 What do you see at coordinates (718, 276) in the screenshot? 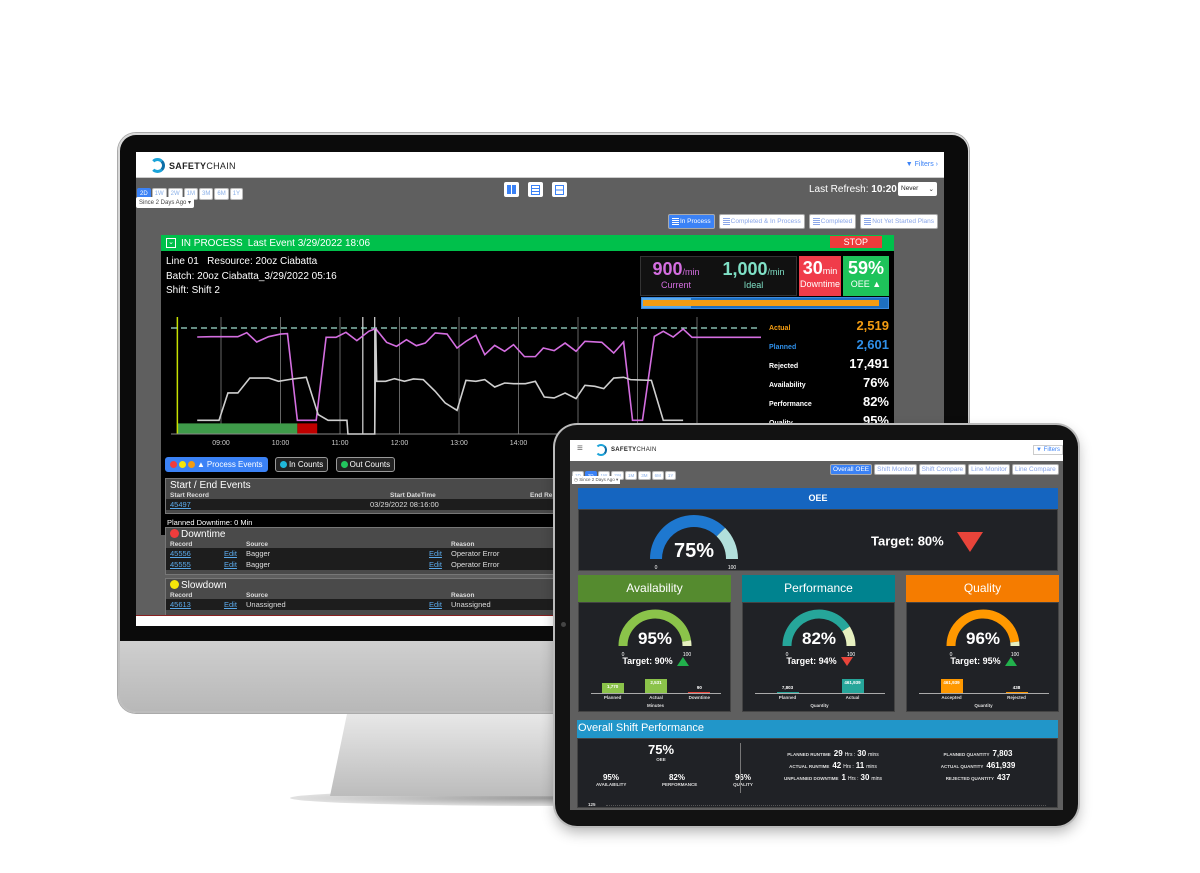
I see `rate-kpis: 900/min Current 1,000/min Ideal` at bounding box center [718, 276].